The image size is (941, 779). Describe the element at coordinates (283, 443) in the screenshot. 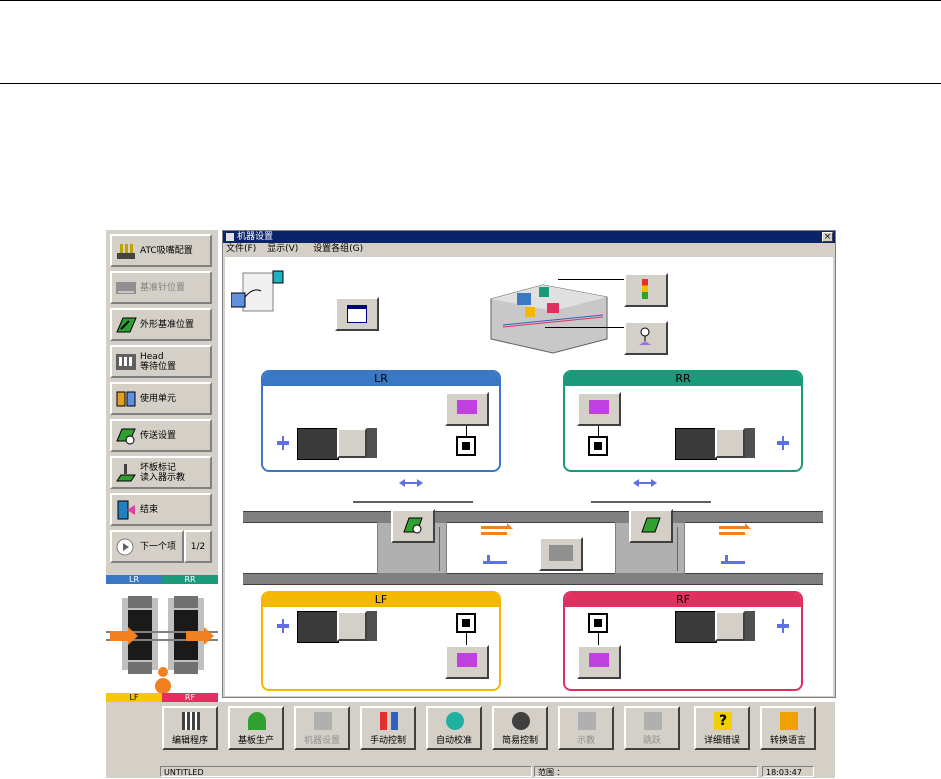

I see `lr-arrow-icon` at that location.